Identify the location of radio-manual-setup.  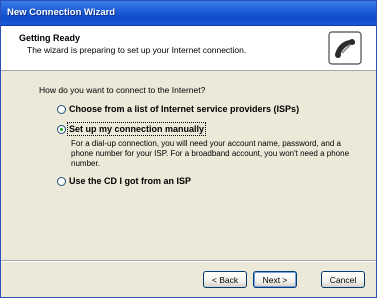
(61, 129).